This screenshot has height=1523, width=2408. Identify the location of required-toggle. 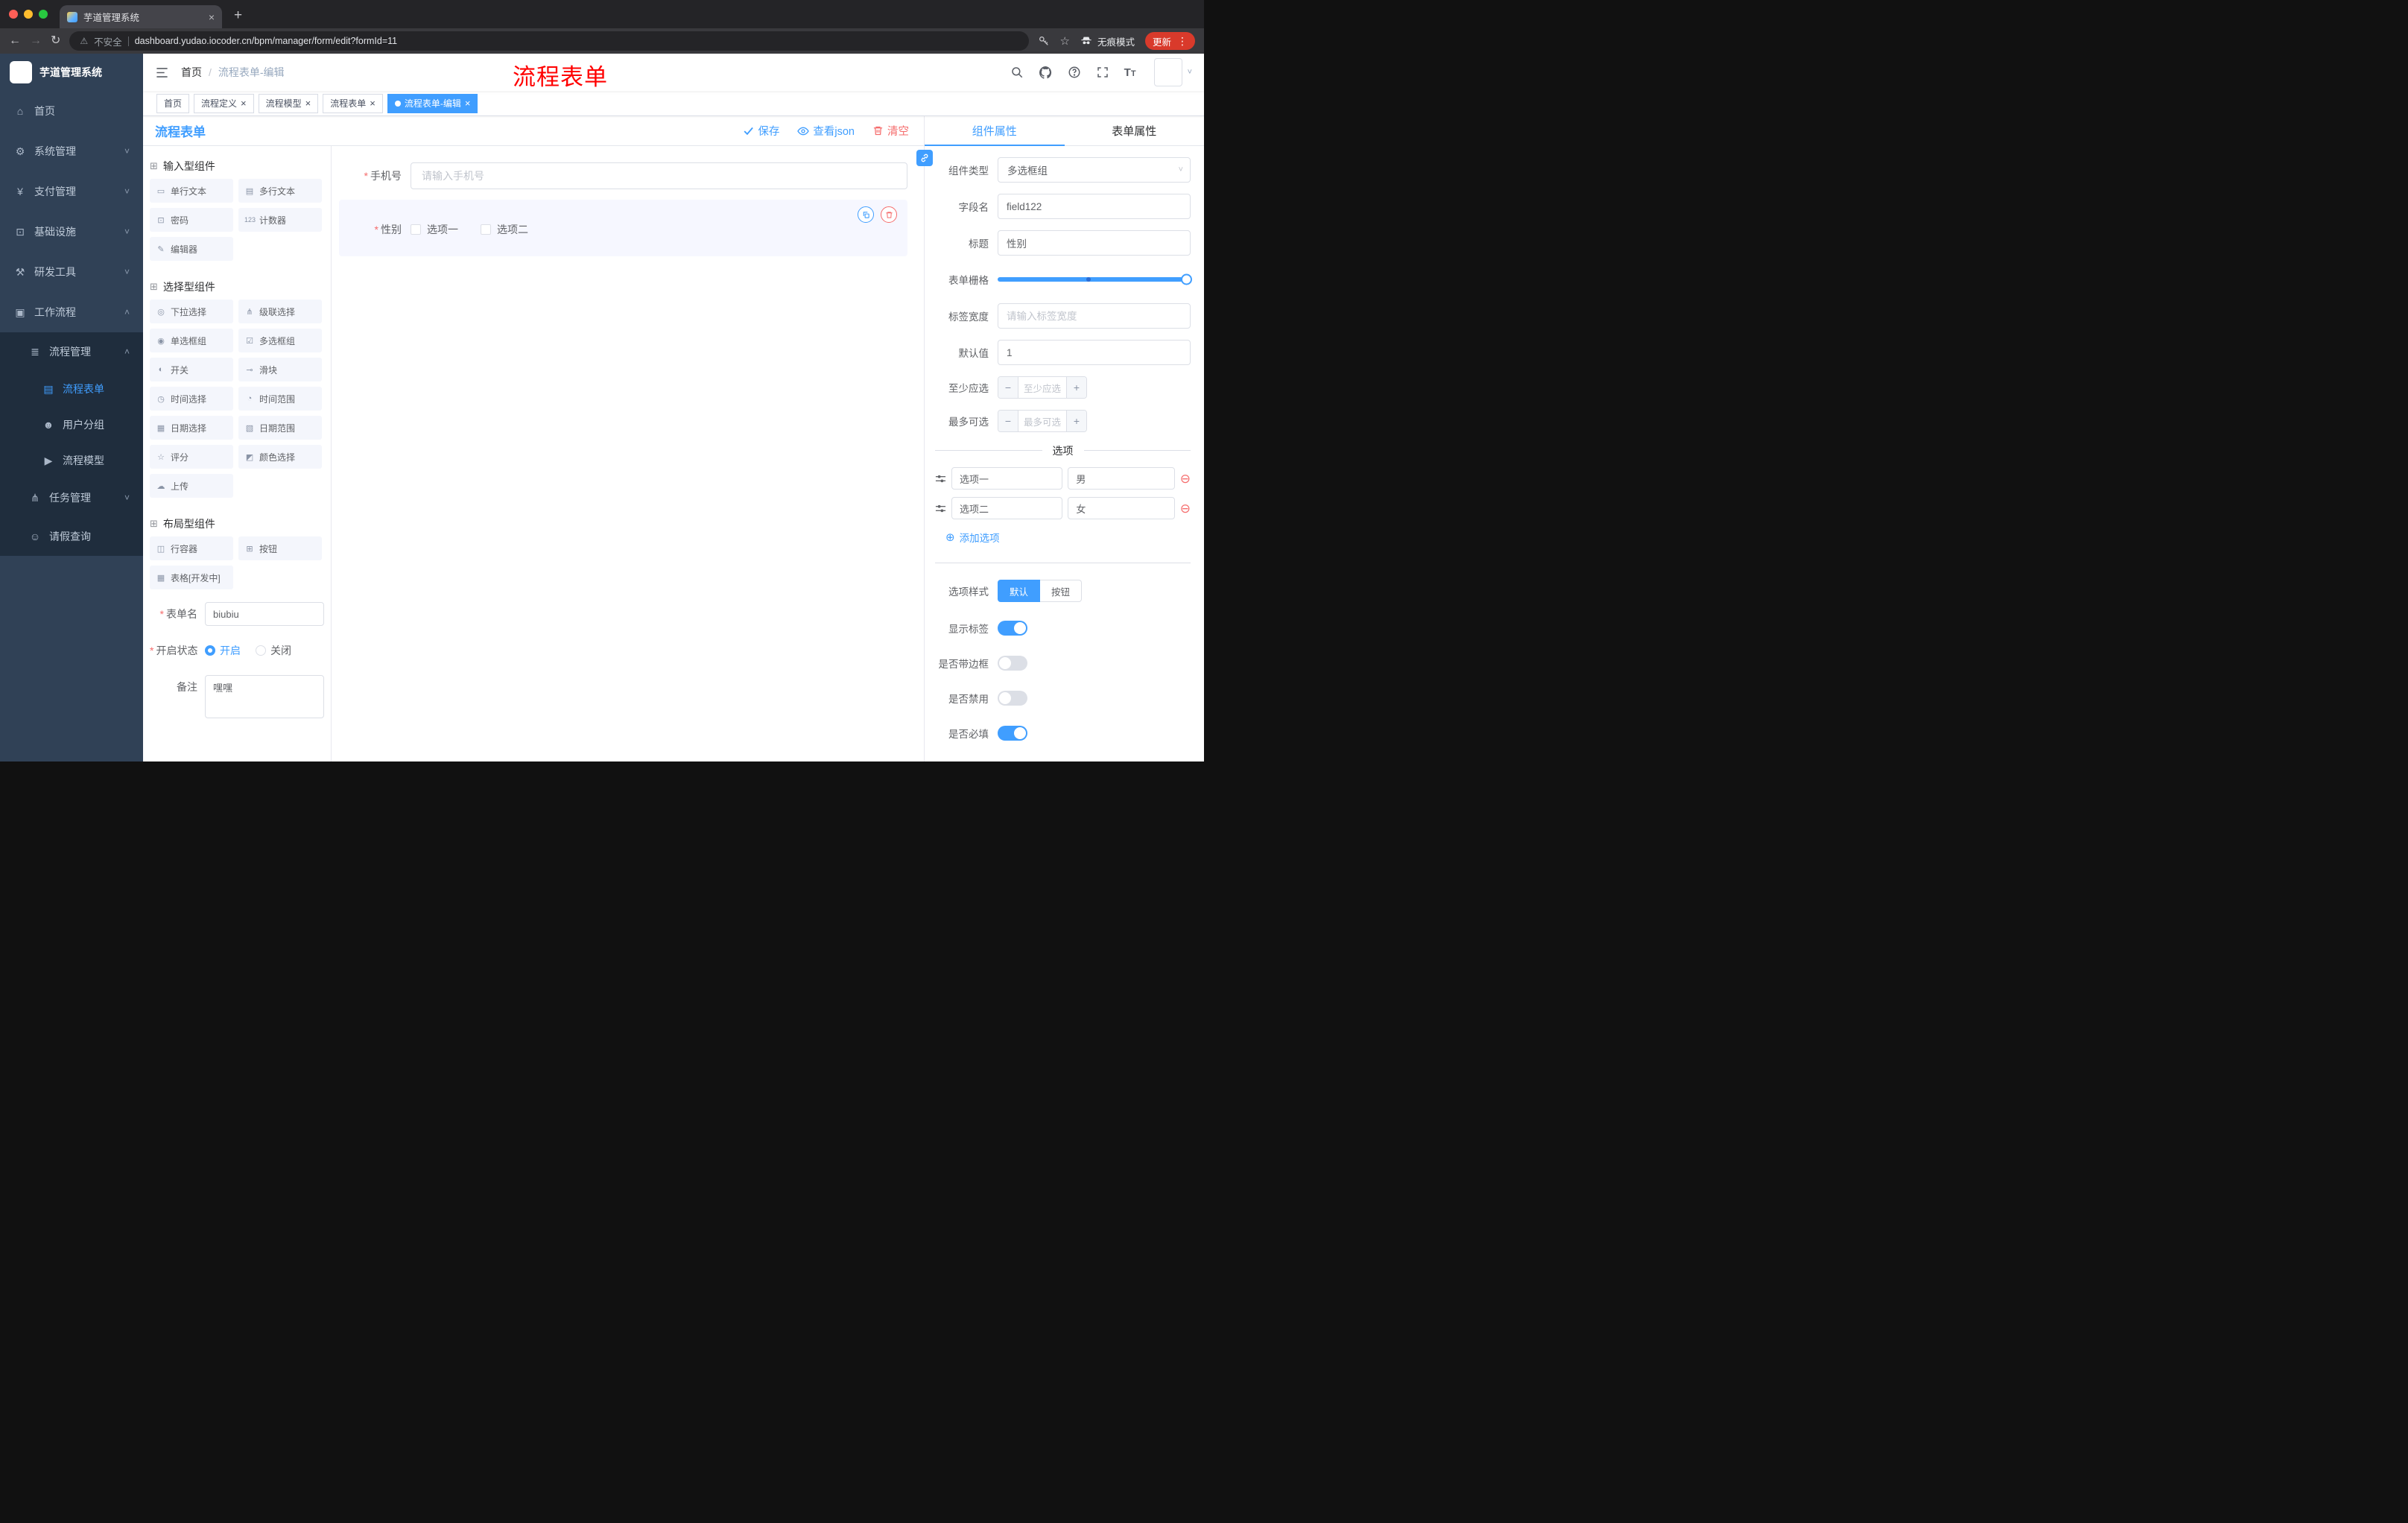
(1012, 734).